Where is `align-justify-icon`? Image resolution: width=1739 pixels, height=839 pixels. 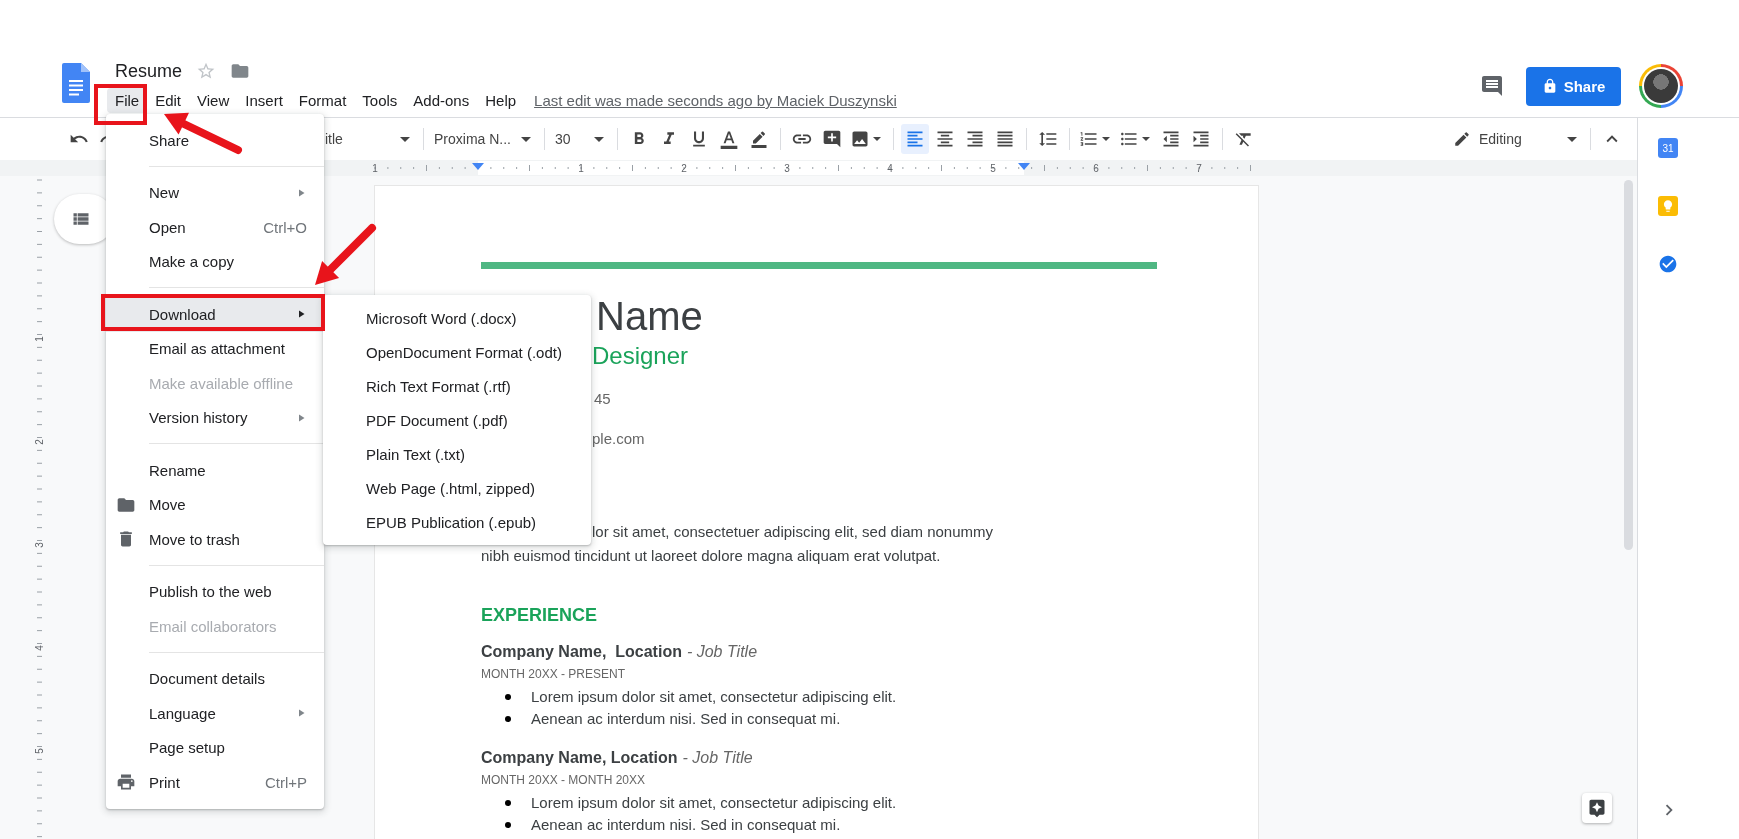
align-justify-icon is located at coordinates (1005, 139).